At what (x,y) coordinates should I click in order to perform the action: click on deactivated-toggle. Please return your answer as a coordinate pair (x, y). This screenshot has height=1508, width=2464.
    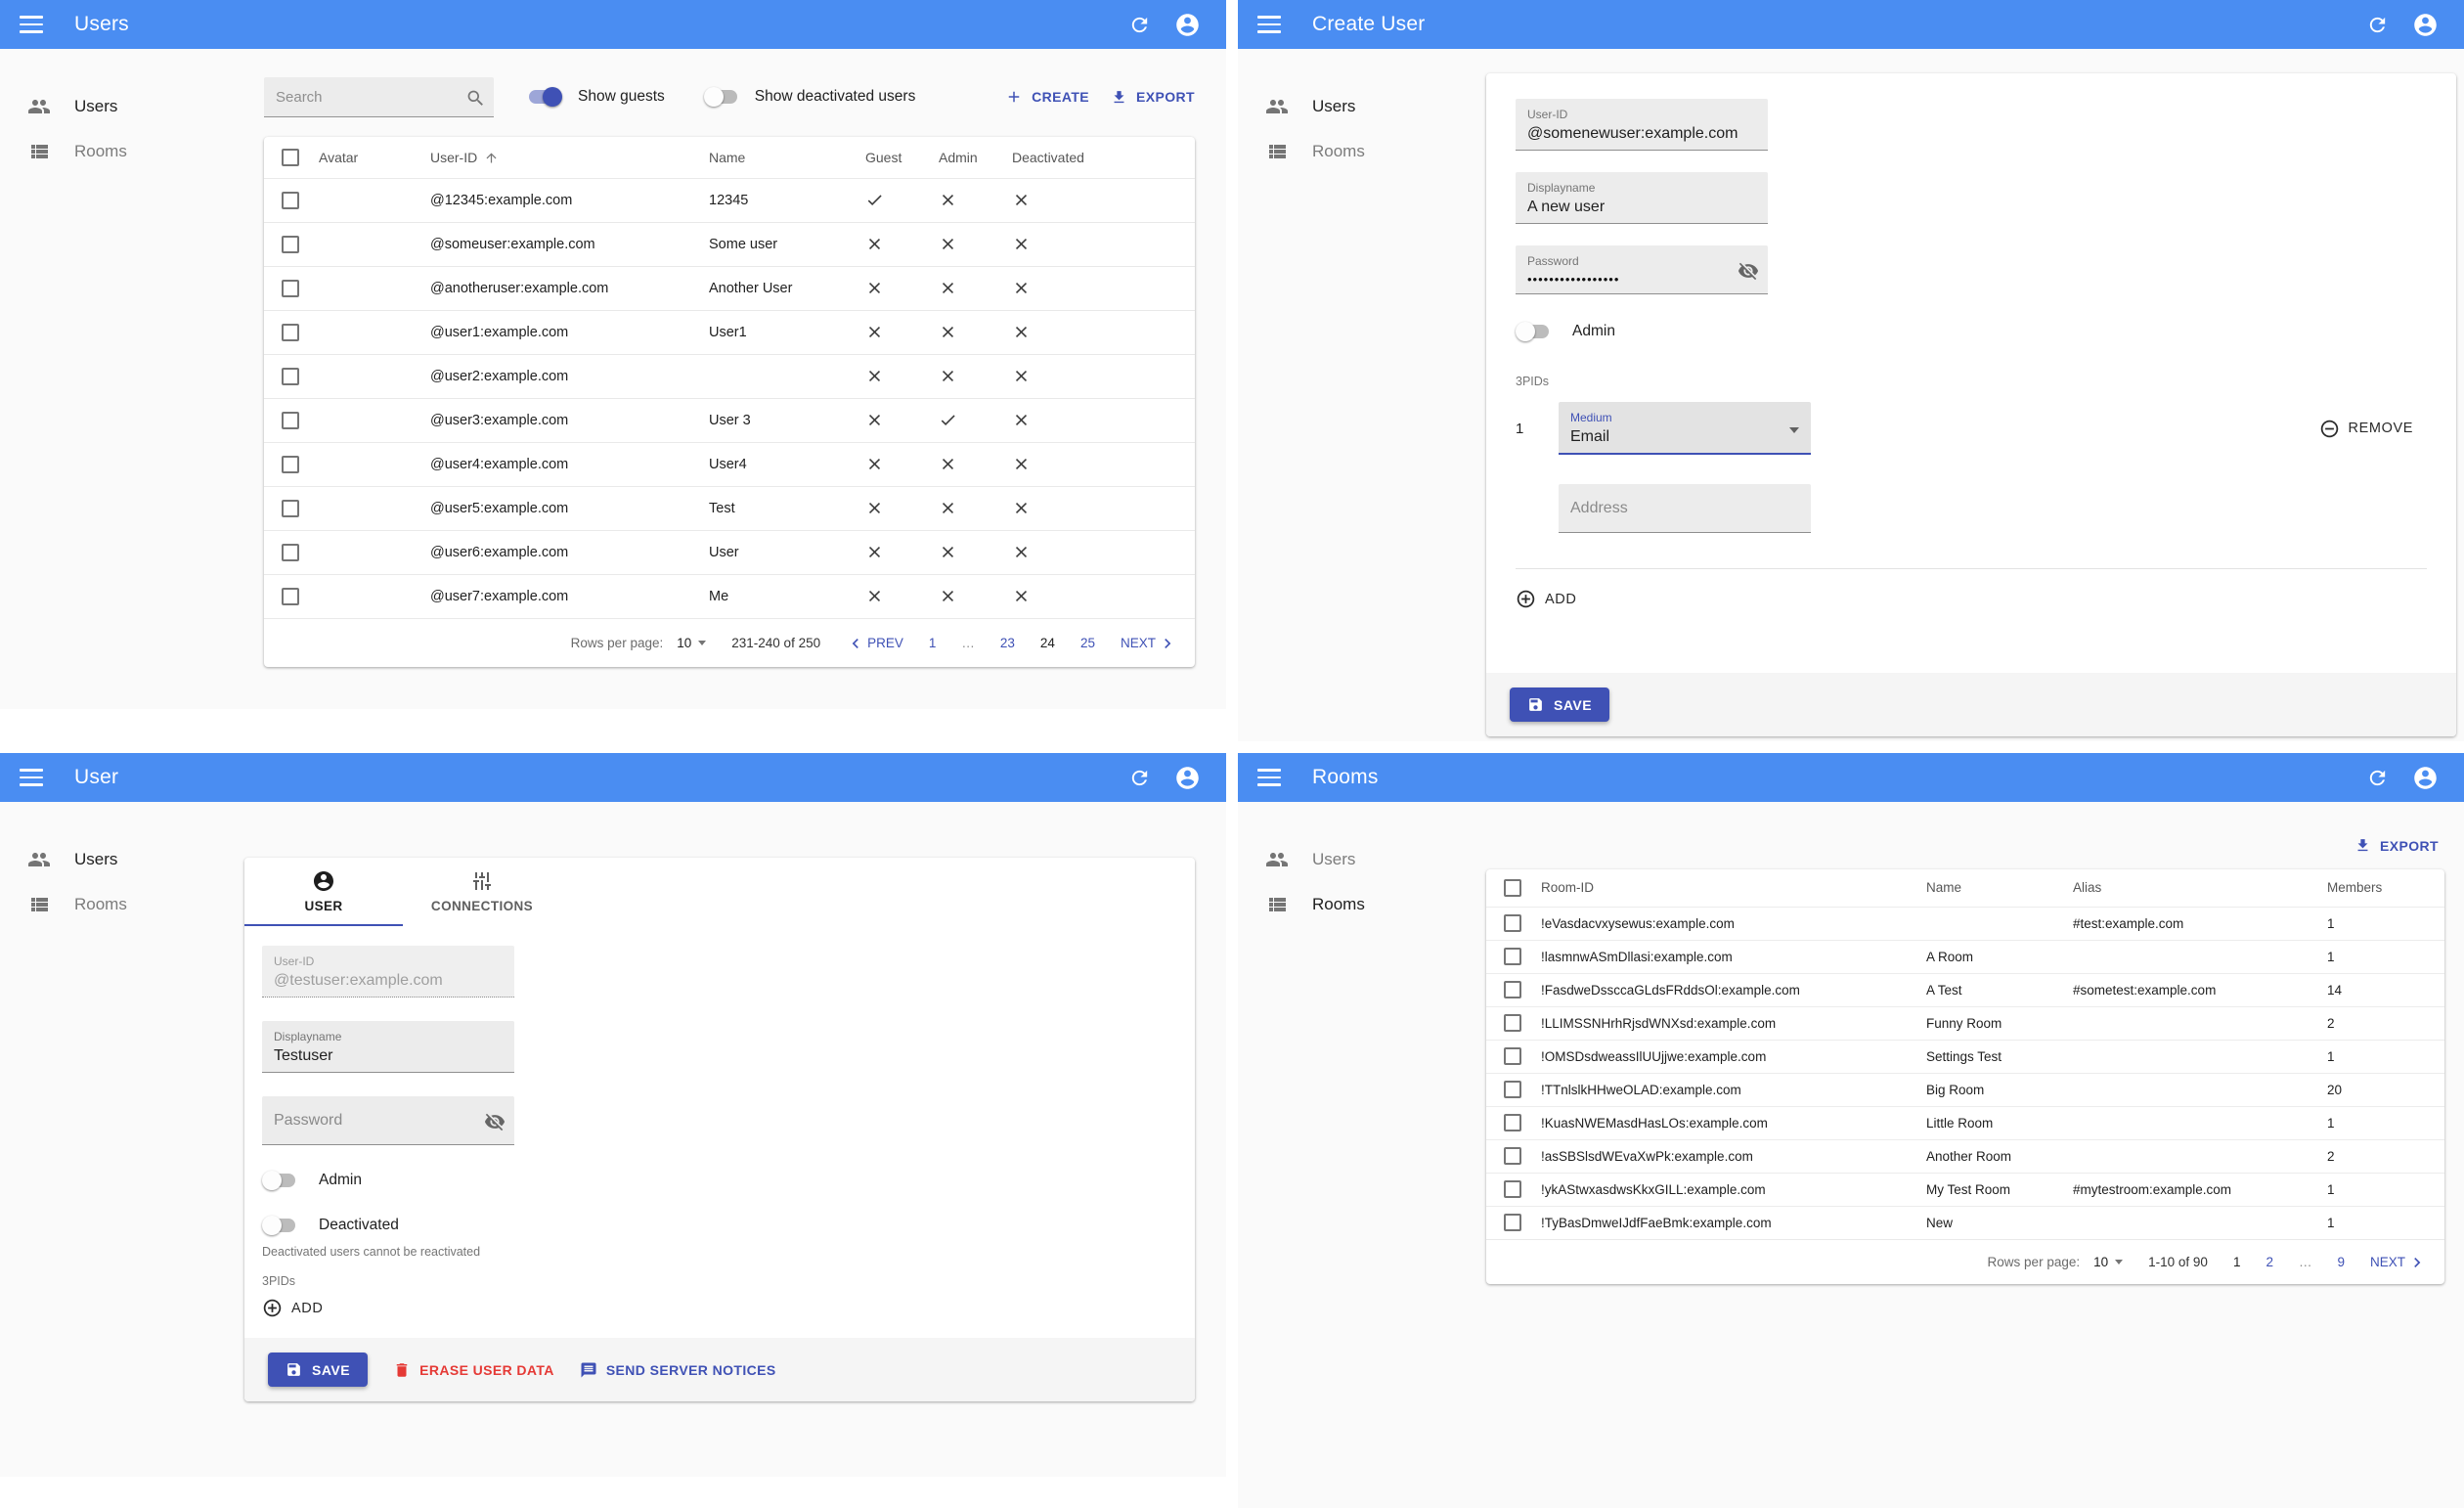
    Looking at the image, I should click on (279, 1225).